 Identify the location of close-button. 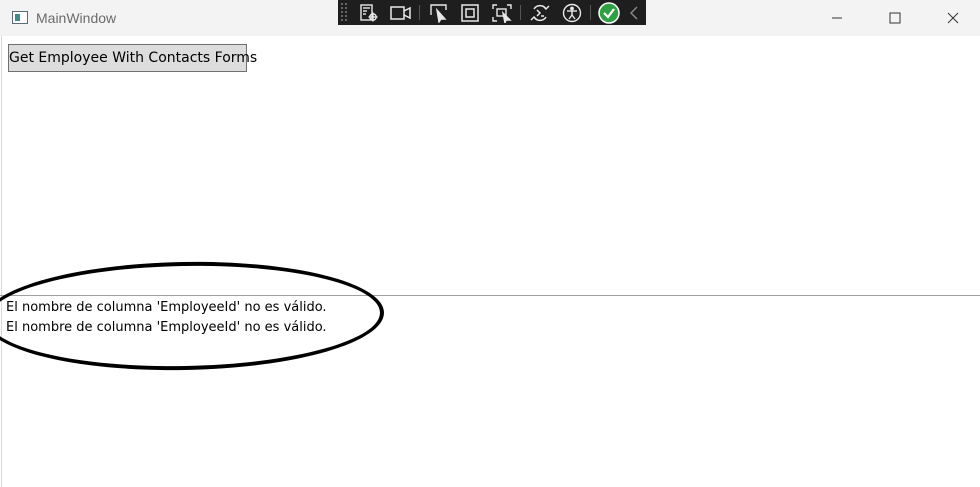
(953, 18).